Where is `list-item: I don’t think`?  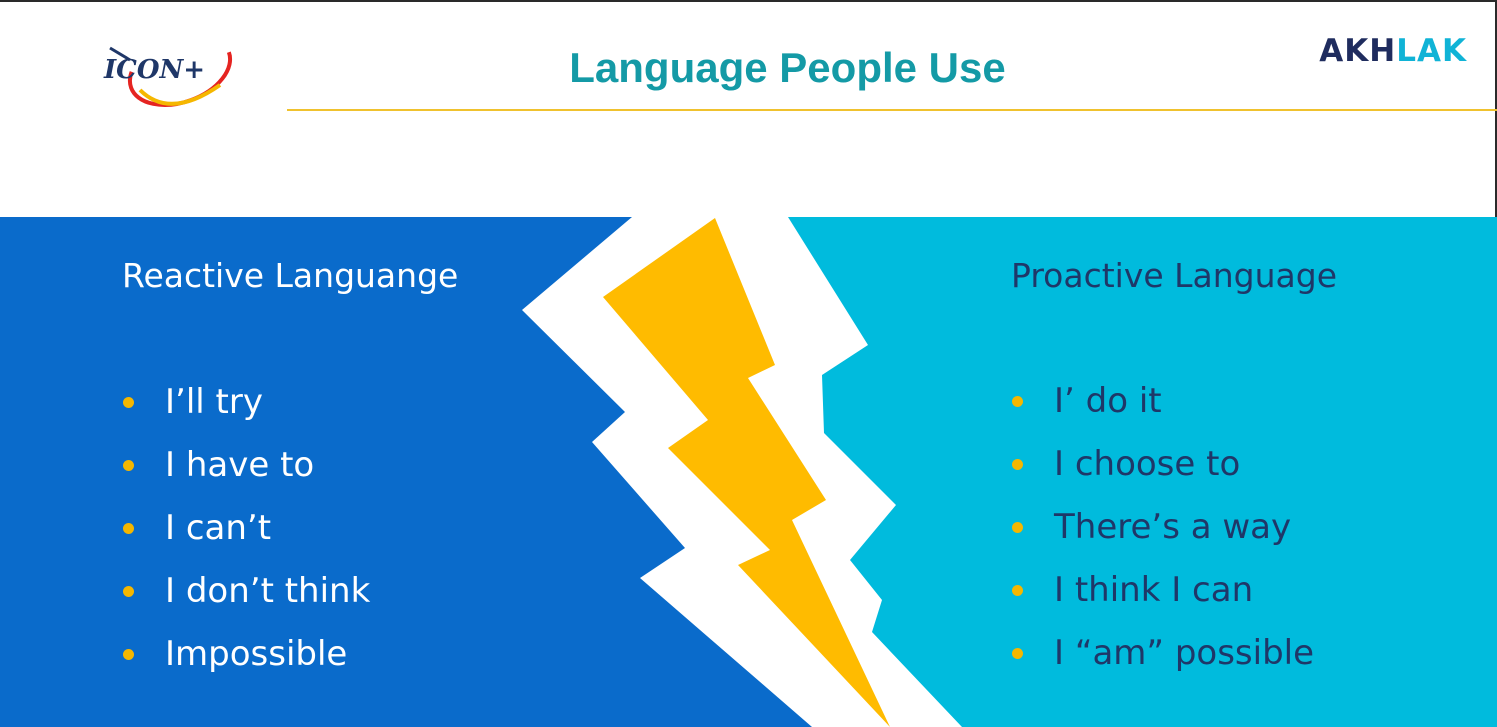 list-item: I don’t think is located at coordinates (246, 591).